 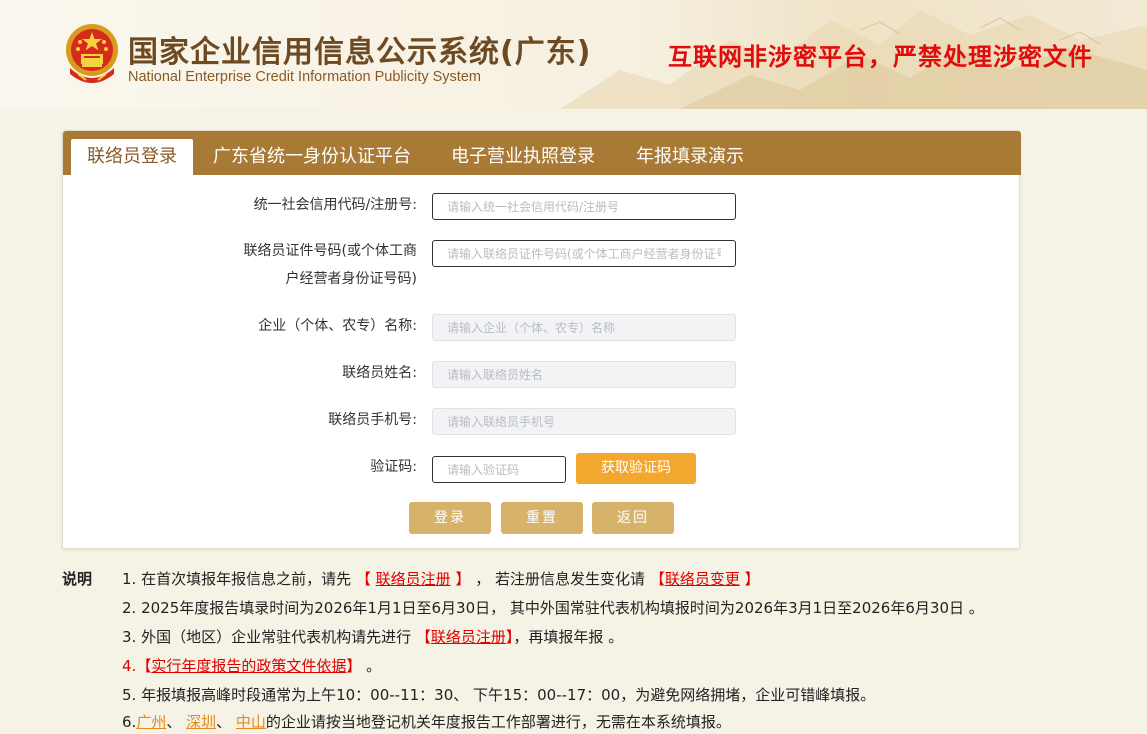 I want to click on tab-annual-report-demo: 年报填录演示, so click(x=690, y=157).